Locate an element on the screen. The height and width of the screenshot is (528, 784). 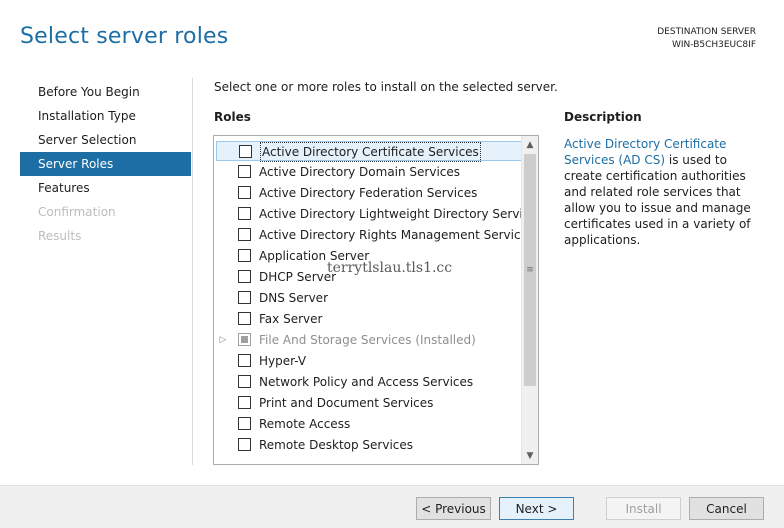
role-row-print-document-services: Print and Document Services is located at coordinates (369, 403).